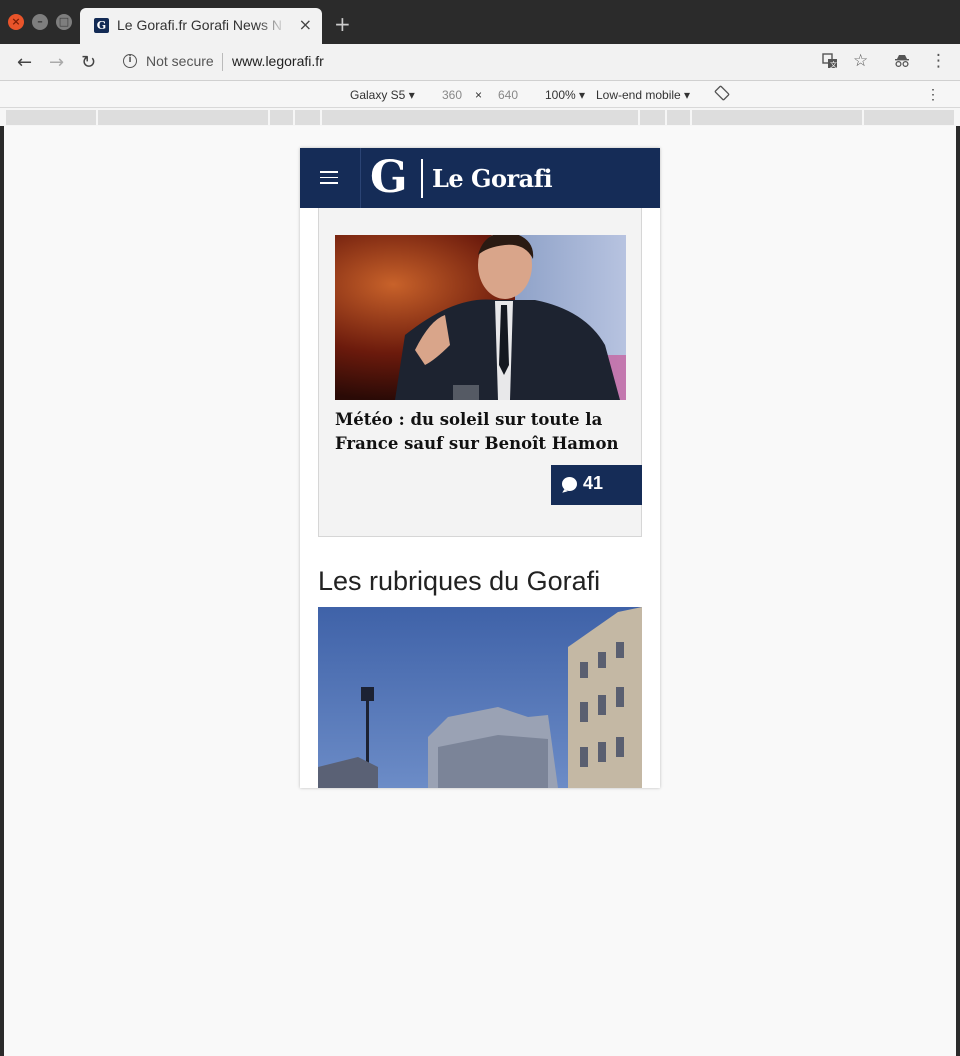 Image resolution: width=960 pixels, height=1056 pixels. Describe the element at coordinates (24, 62) in the screenshot. I see `back-arrow-icon: ←` at that location.